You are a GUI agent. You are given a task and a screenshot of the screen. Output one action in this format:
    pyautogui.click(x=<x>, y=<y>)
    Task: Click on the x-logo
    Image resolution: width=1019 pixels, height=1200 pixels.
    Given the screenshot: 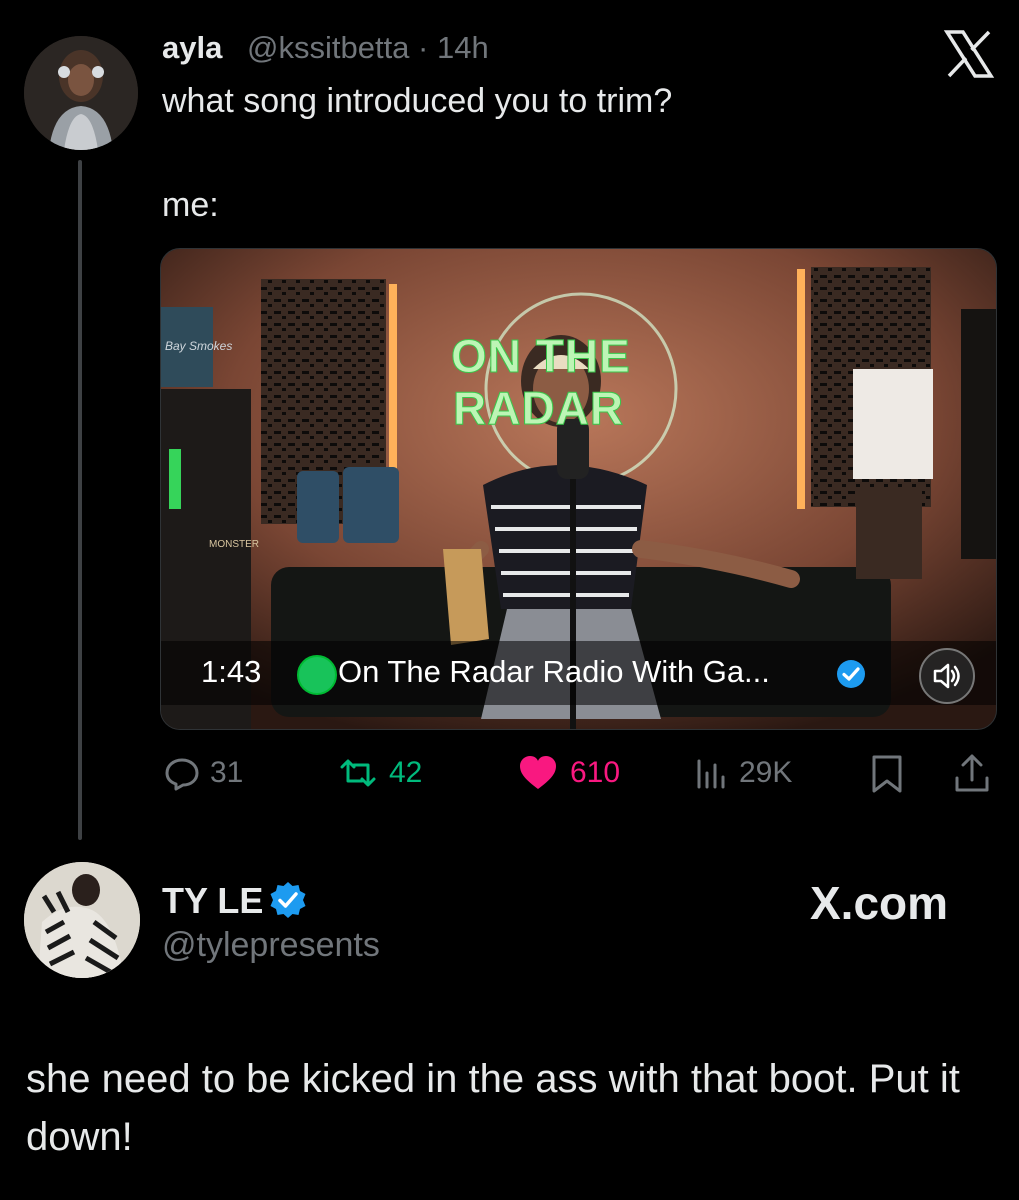 What is the action you would take?
    pyautogui.click(x=969, y=54)
    